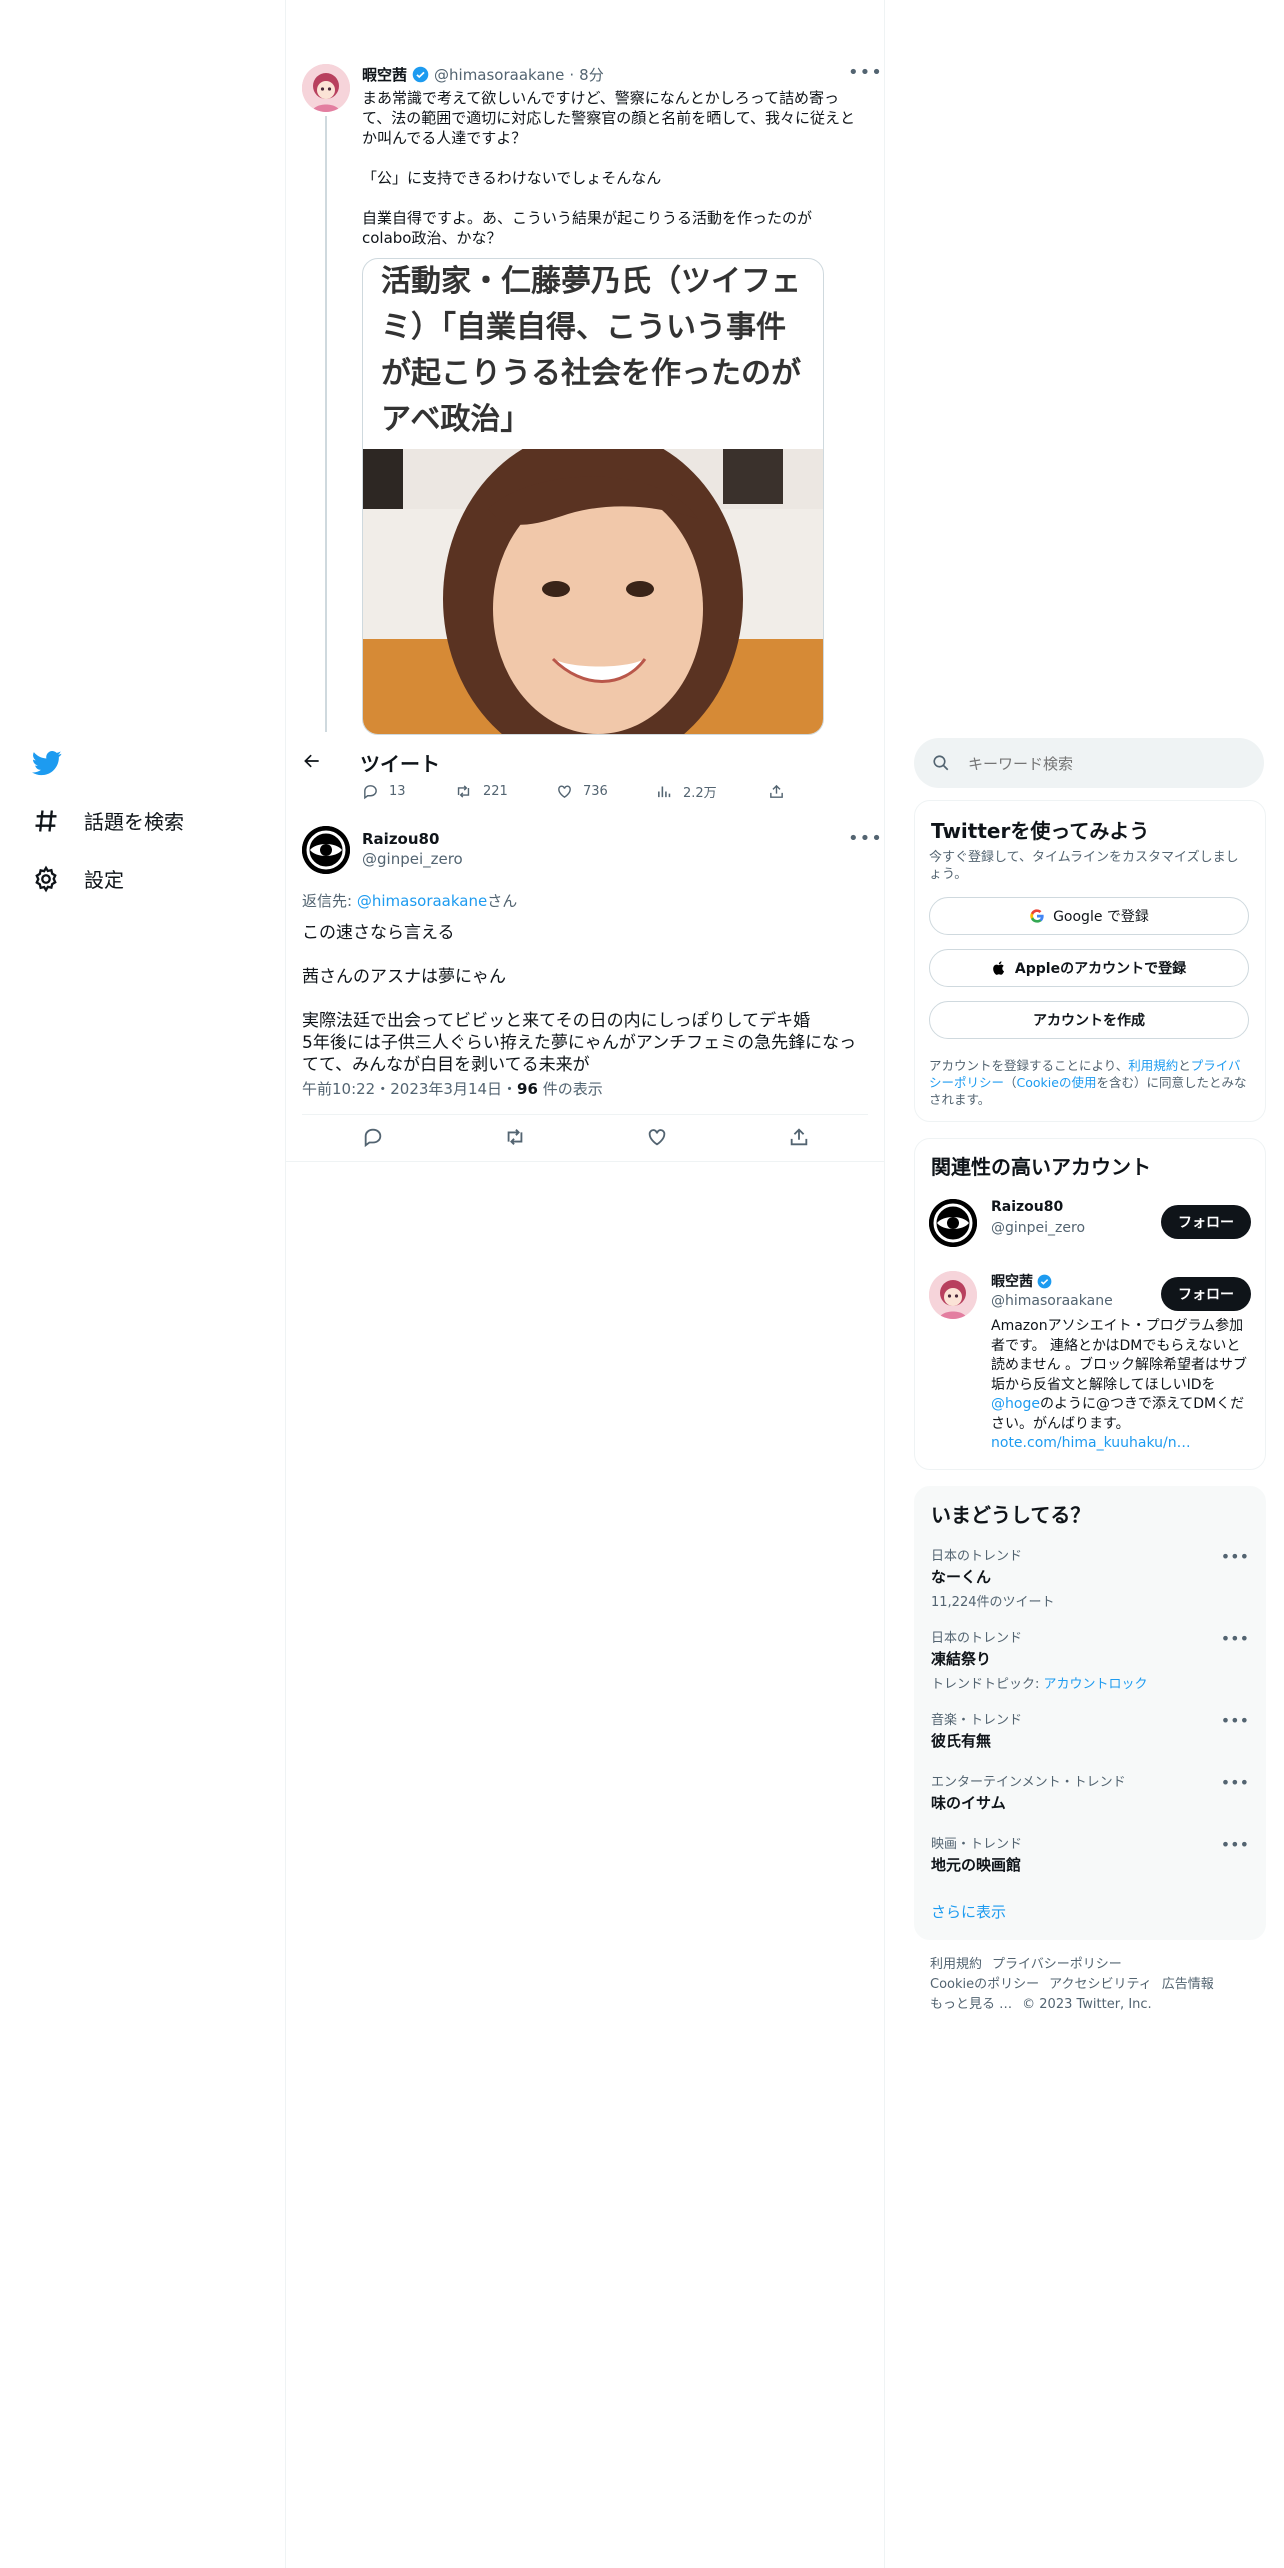 The image size is (1284, 2568). What do you see at coordinates (1090, 1577) in the screenshot?
I see `trend-item: 日本のトレンド なーくん 11,224件のツイート •••` at bounding box center [1090, 1577].